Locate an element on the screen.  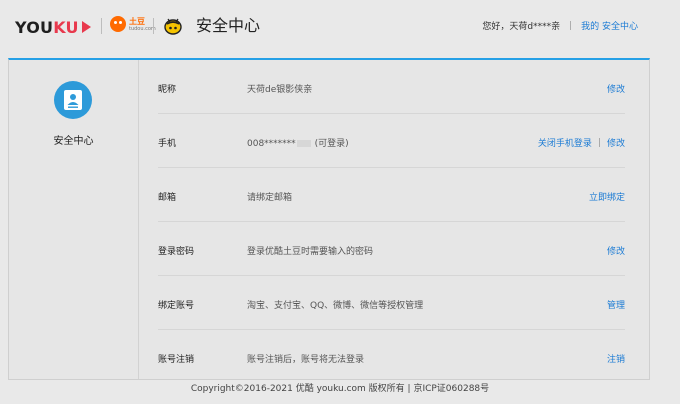
row-label: 登录密码 is located at coordinates (176, 252).